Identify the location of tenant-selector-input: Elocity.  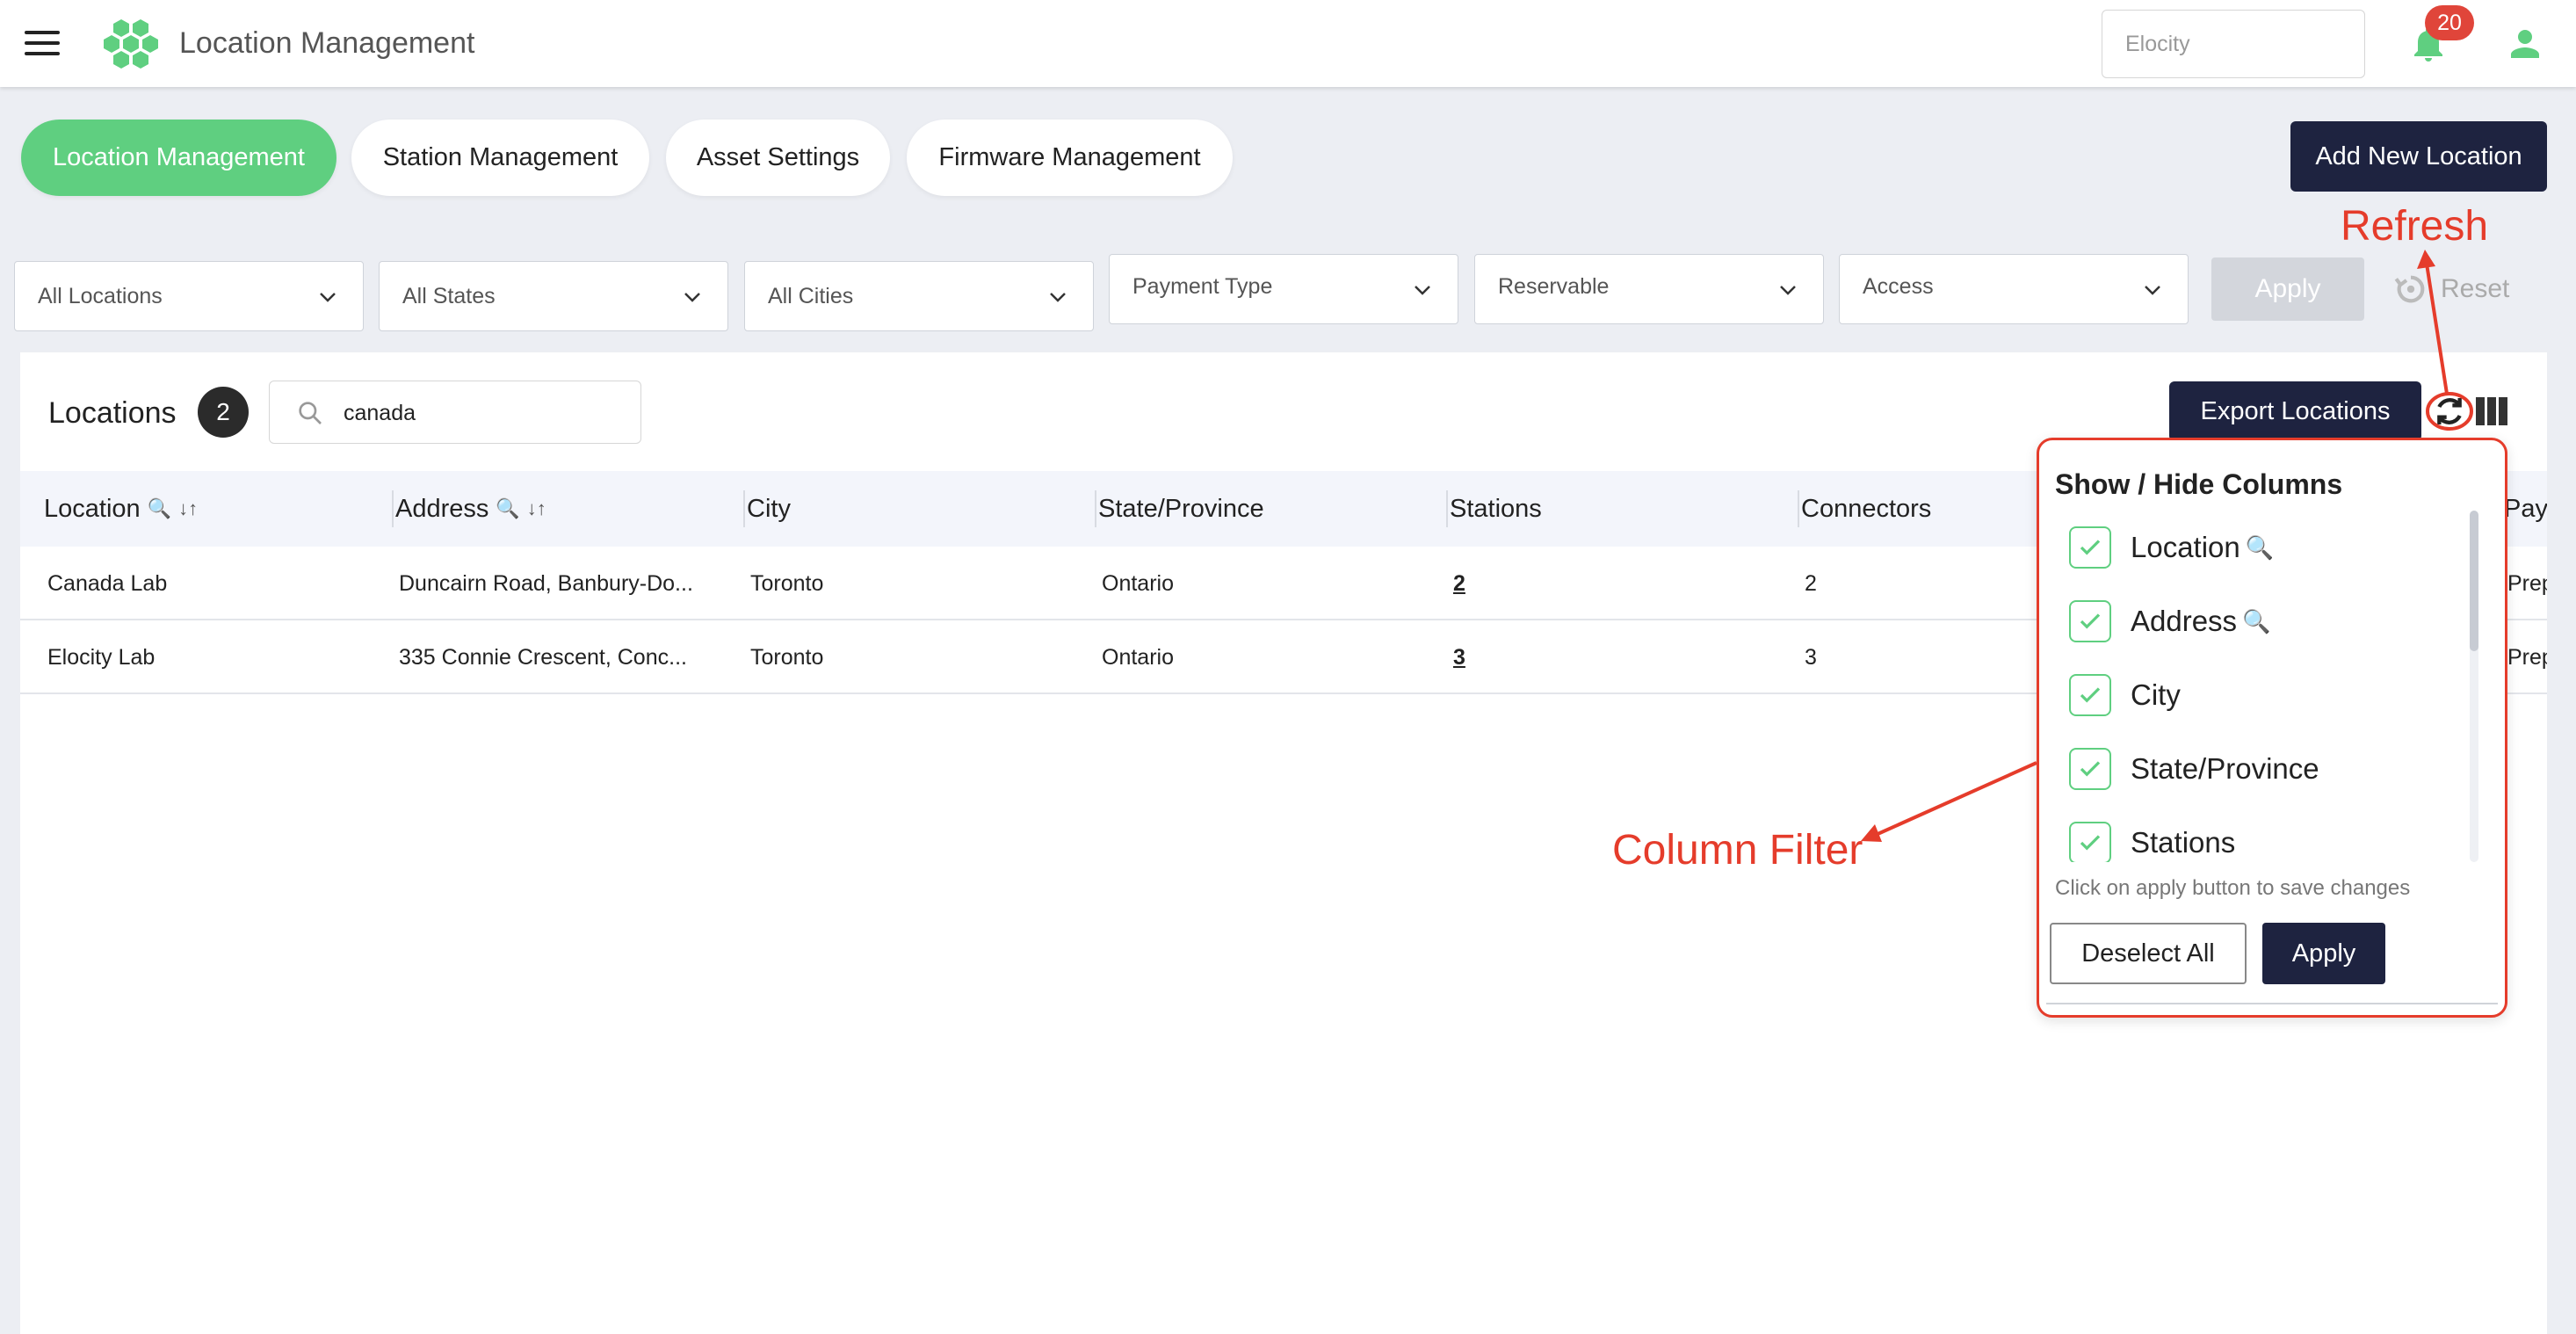
(2233, 44).